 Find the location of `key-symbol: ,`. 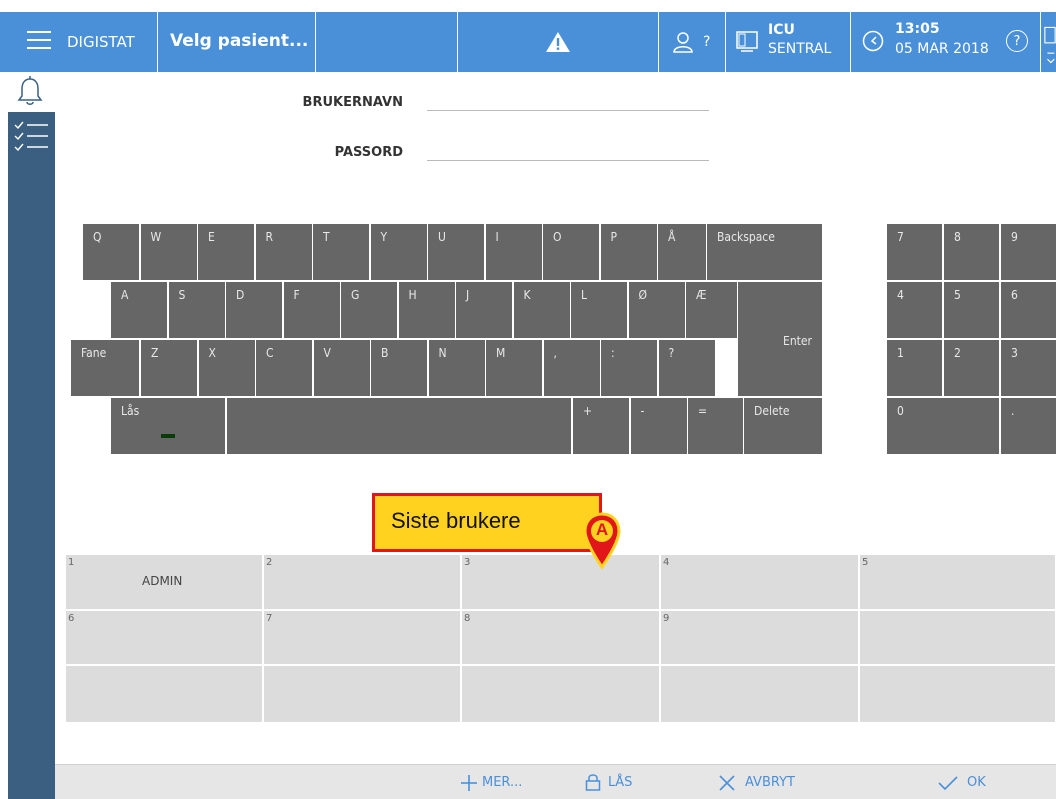

key-symbol: , is located at coordinates (571, 368).